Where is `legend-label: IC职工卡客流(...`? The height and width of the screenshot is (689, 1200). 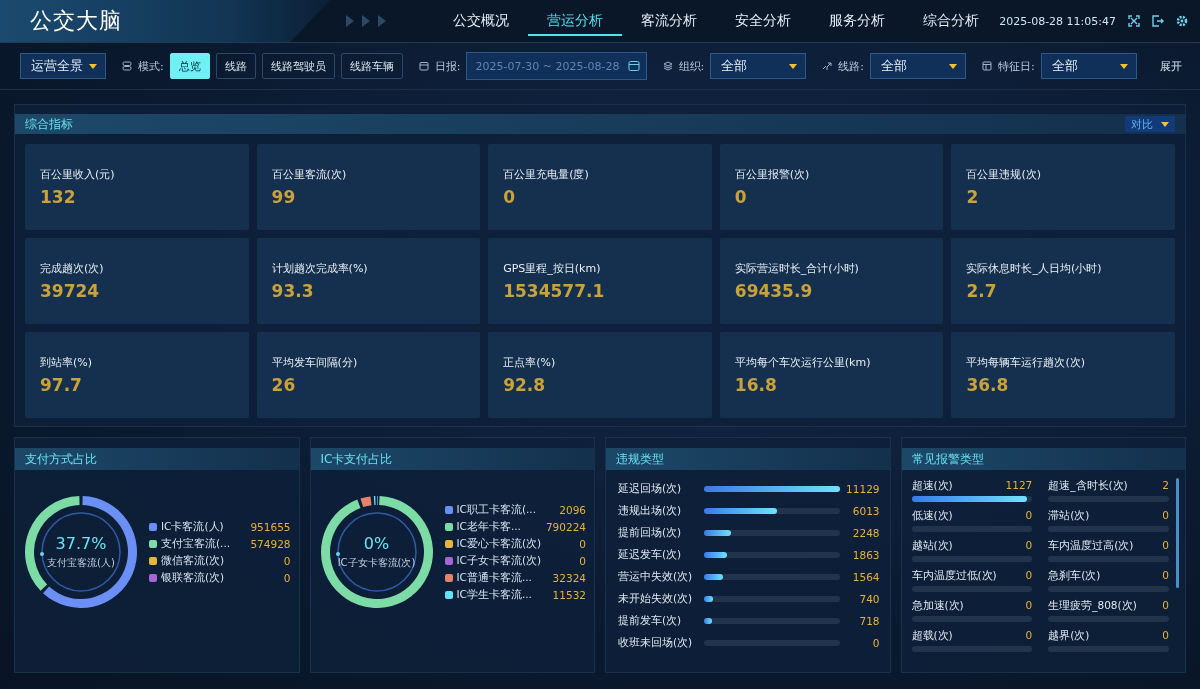 legend-label: IC职工卡客流(... is located at coordinates (496, 509).